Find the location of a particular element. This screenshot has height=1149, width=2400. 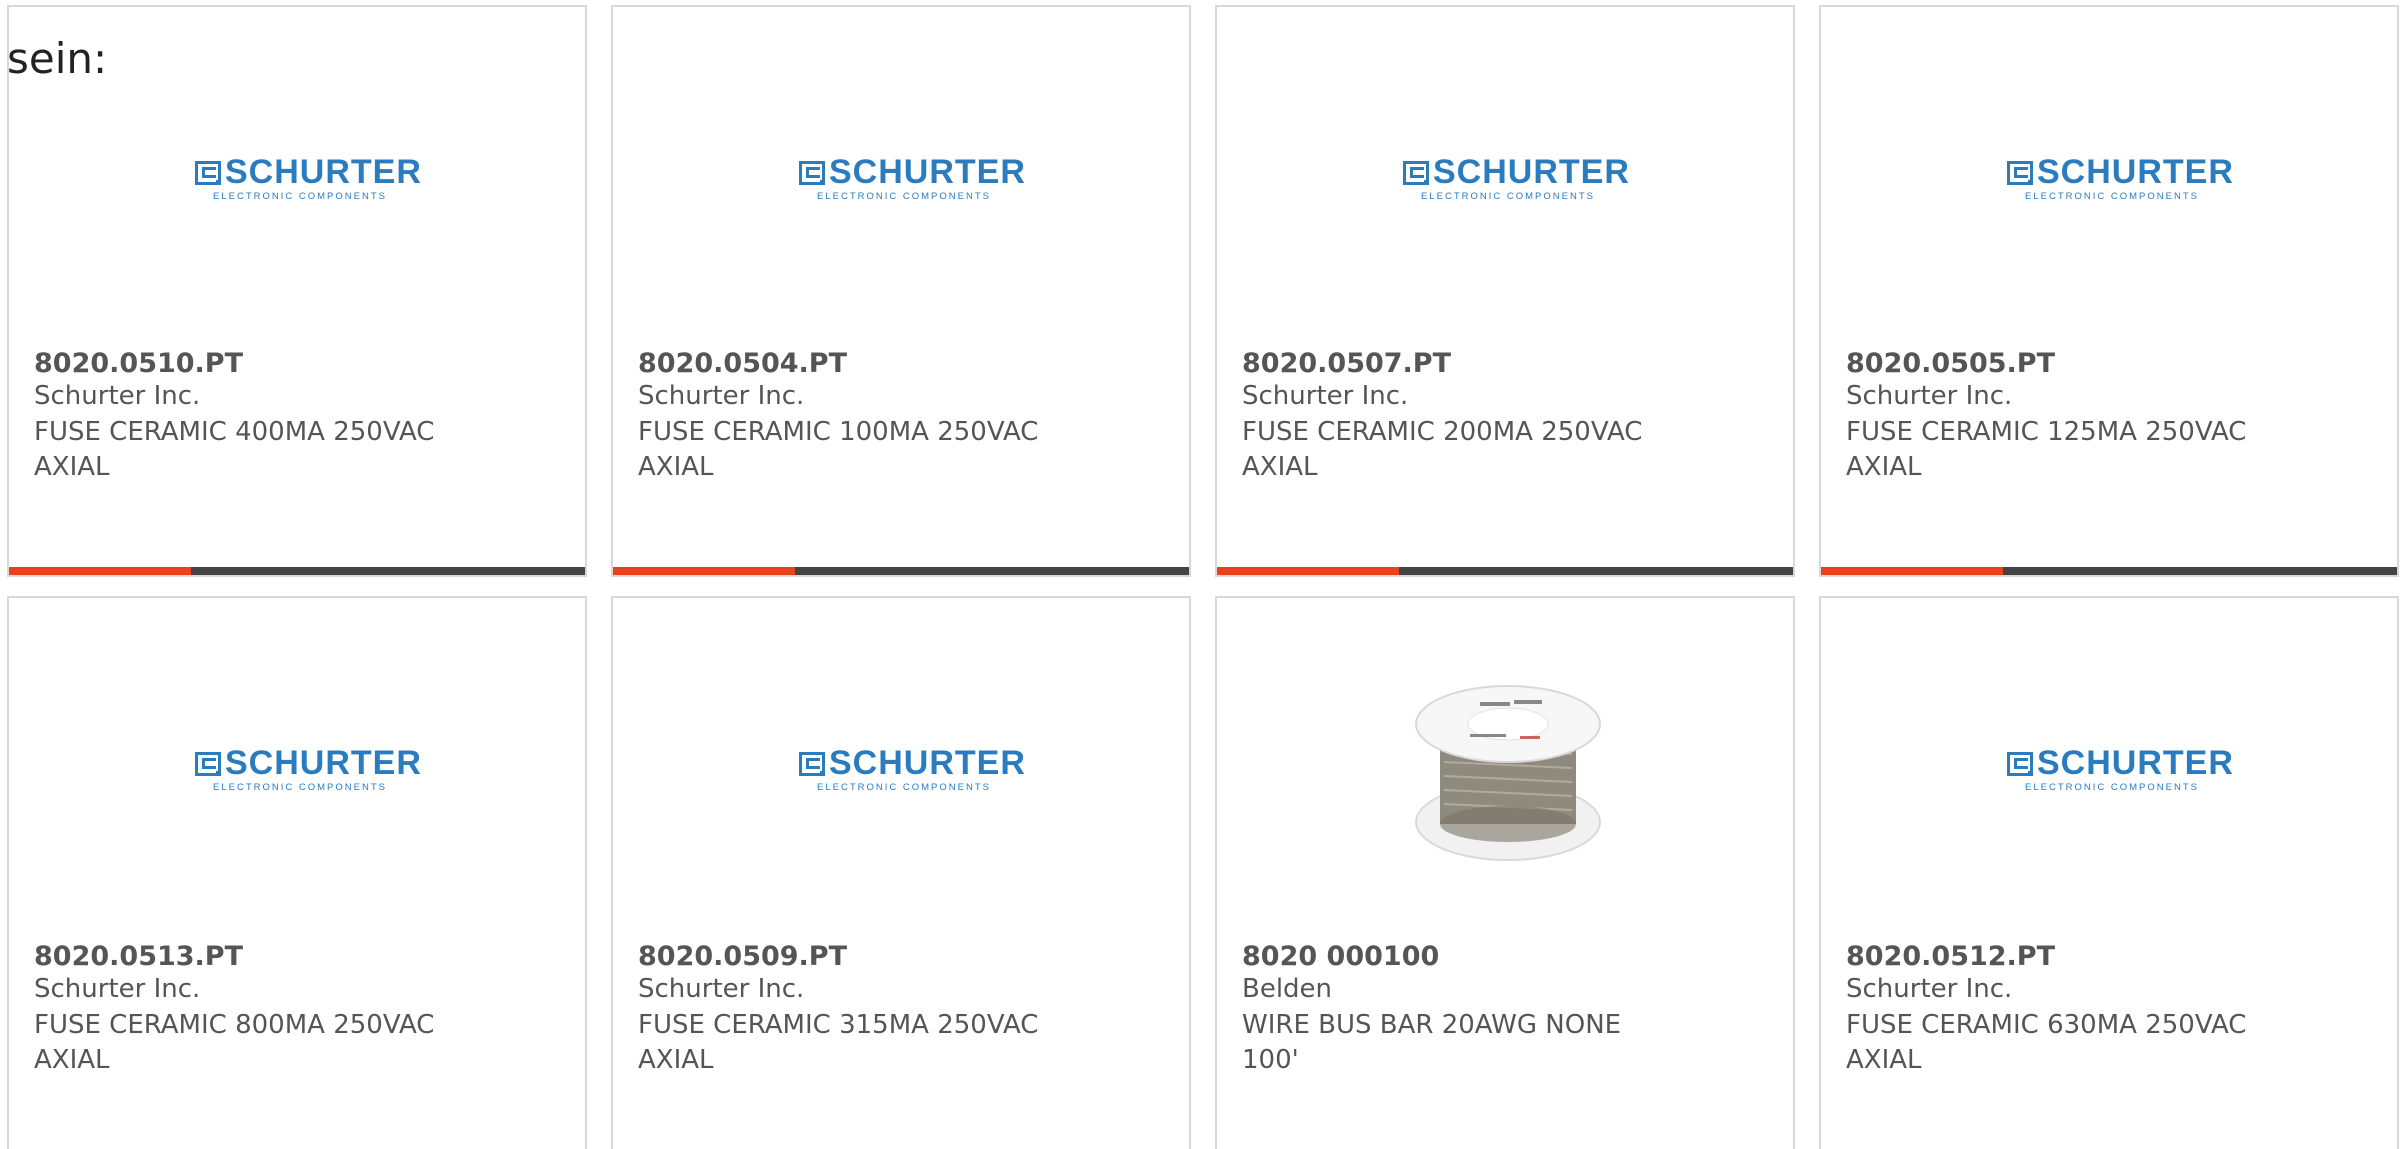

part-number: 8020.0505.PT is located at coordinates (1950, 363).